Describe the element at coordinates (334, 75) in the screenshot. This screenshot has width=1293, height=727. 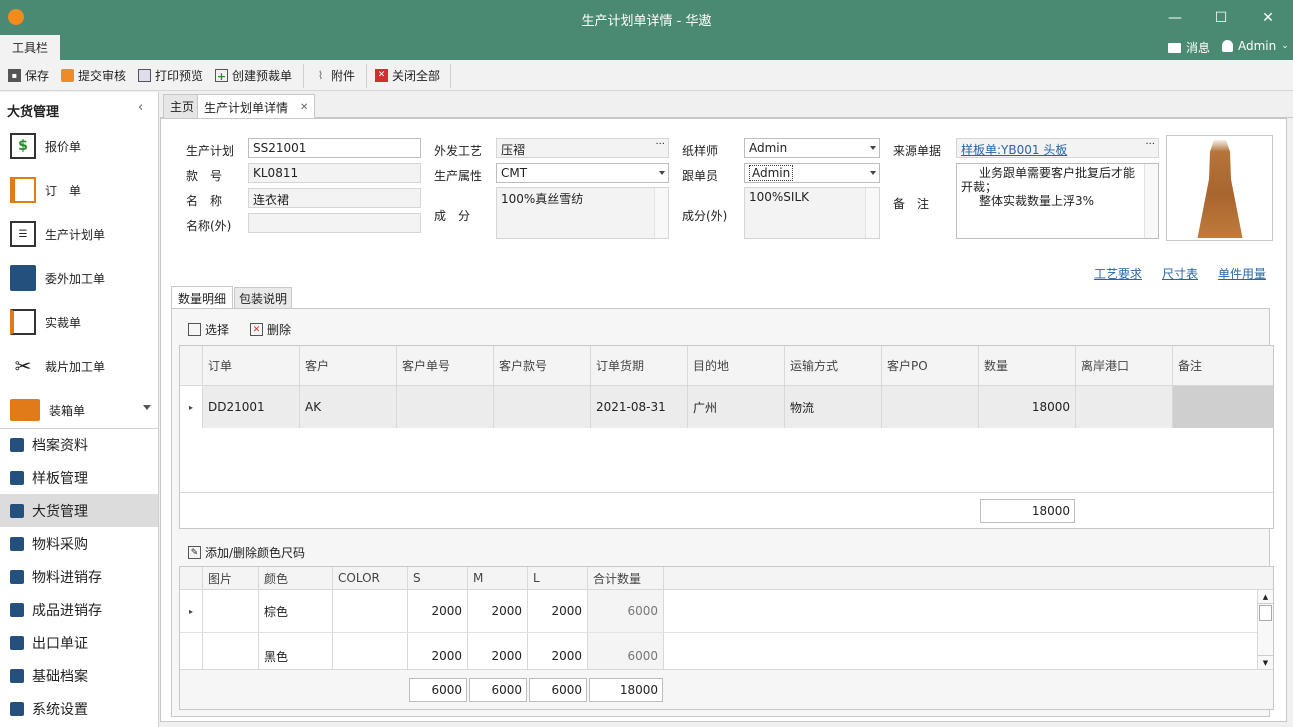
I see `attachment-button: ⌇ 附件` at that location.